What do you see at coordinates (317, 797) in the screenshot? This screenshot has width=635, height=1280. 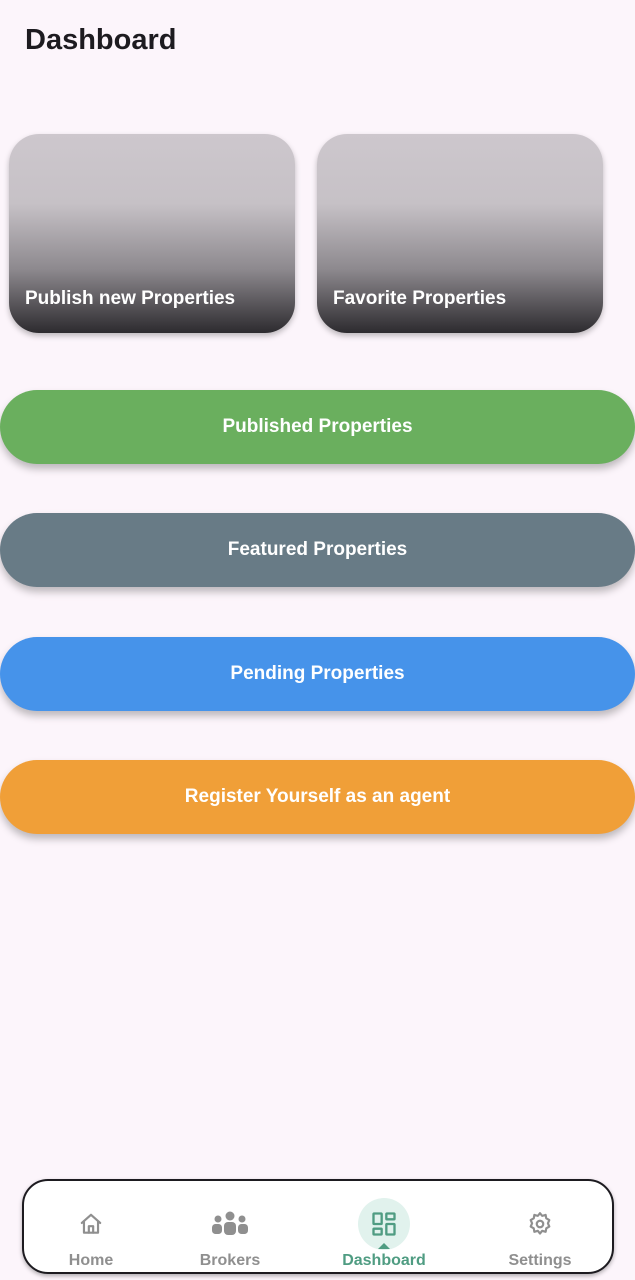 I see `register-agent-button: Register Yourself as an agent` at bounding box center [317, 797].